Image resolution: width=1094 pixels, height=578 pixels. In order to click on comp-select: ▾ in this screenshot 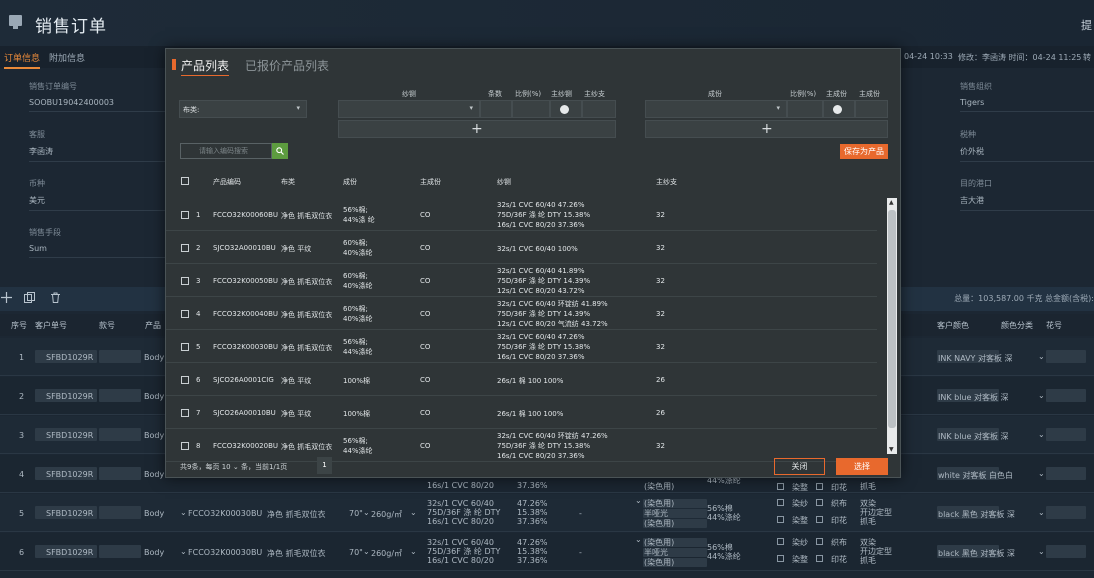, I will do `click(716, 109)`.